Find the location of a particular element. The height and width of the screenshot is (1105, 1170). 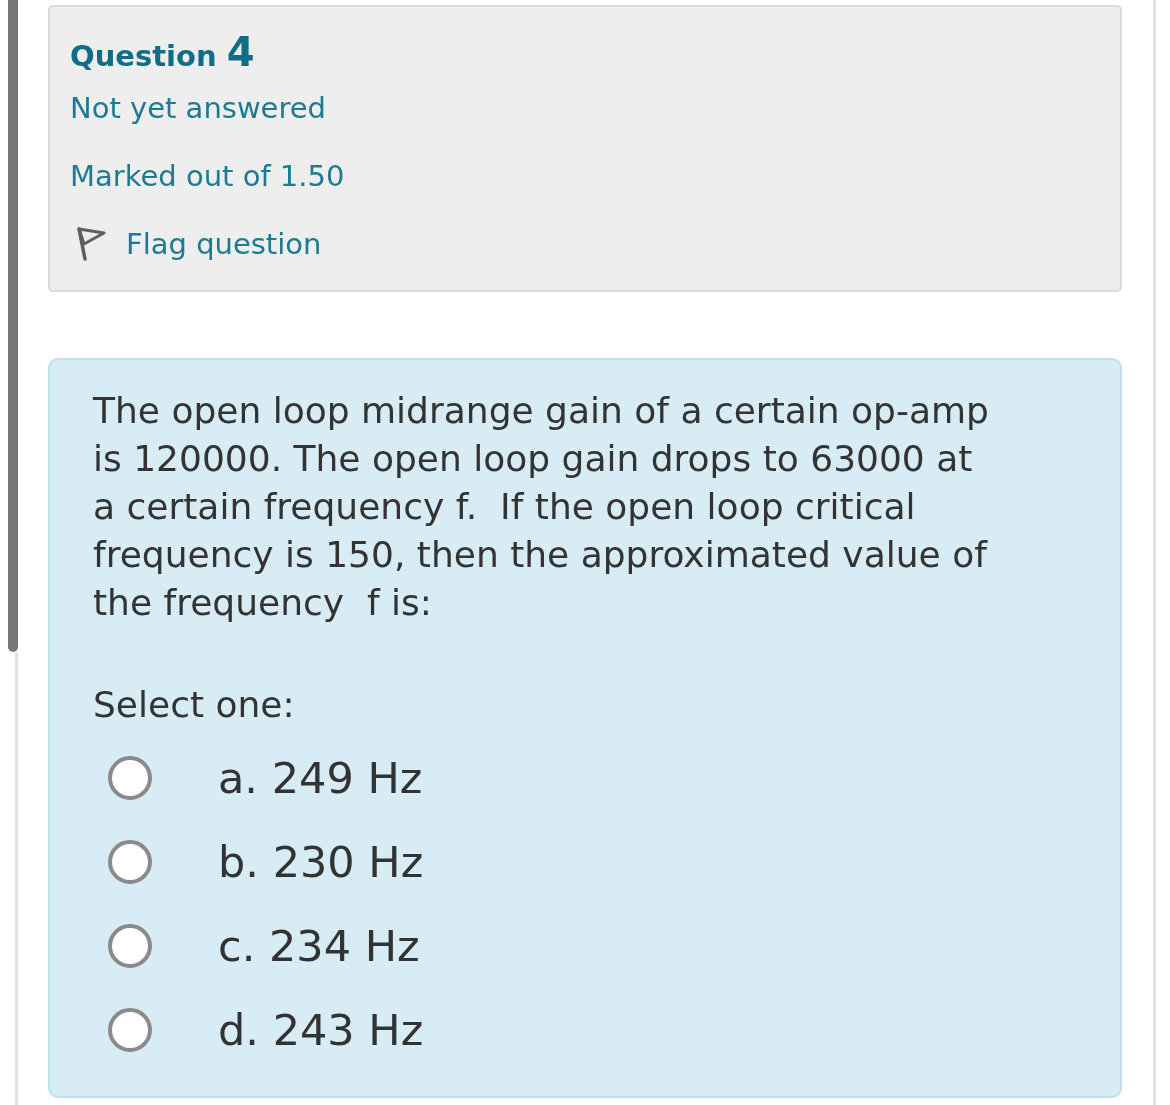

option-label: a. 249 Hz is located at coordinates (320, 778).